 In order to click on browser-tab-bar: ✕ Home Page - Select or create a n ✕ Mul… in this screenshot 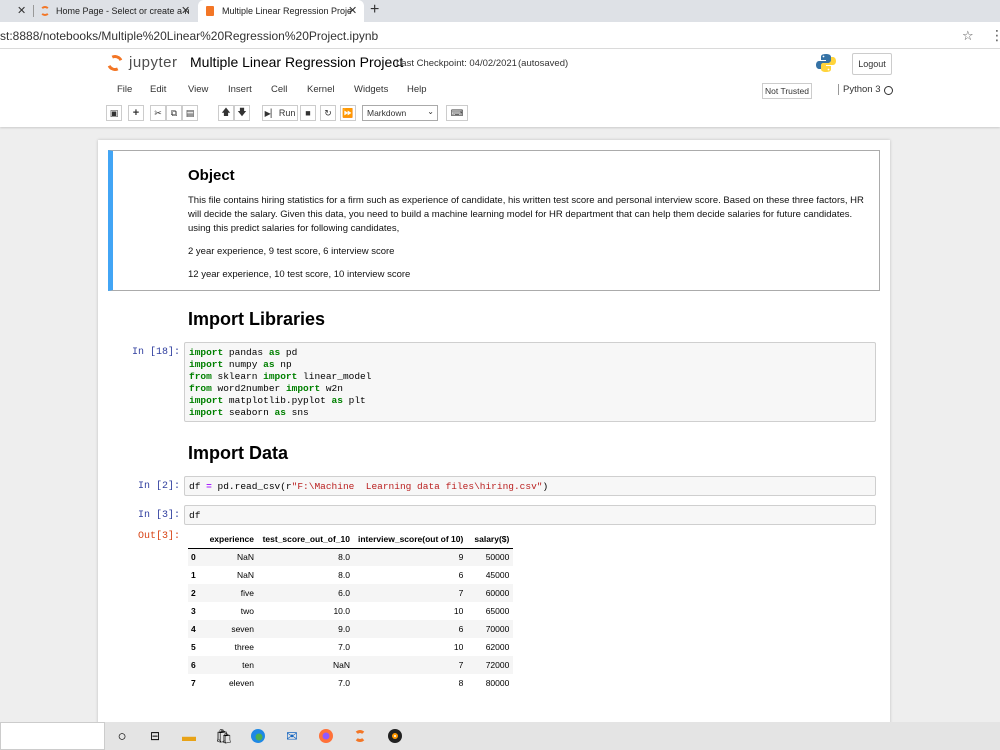, I will do `click(500, 11)`.